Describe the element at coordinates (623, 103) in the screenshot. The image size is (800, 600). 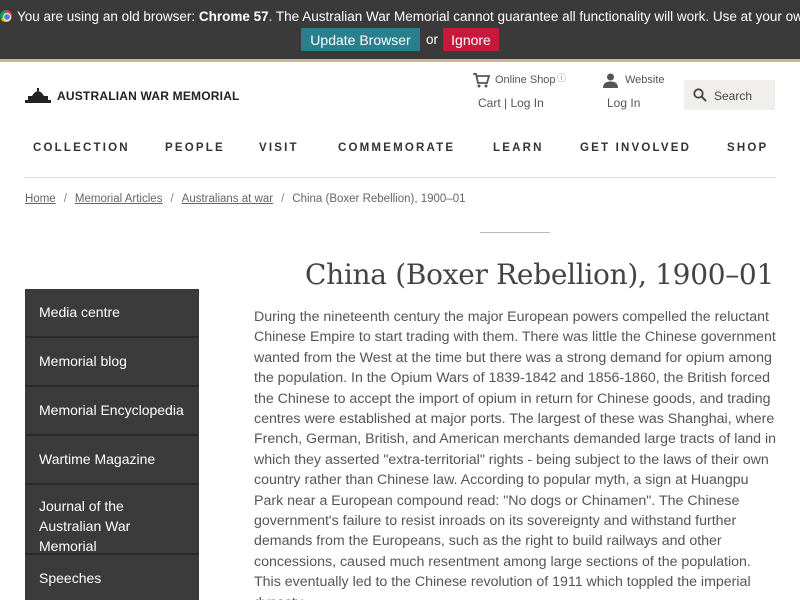
I see `website-login-link: Log In` at that location.